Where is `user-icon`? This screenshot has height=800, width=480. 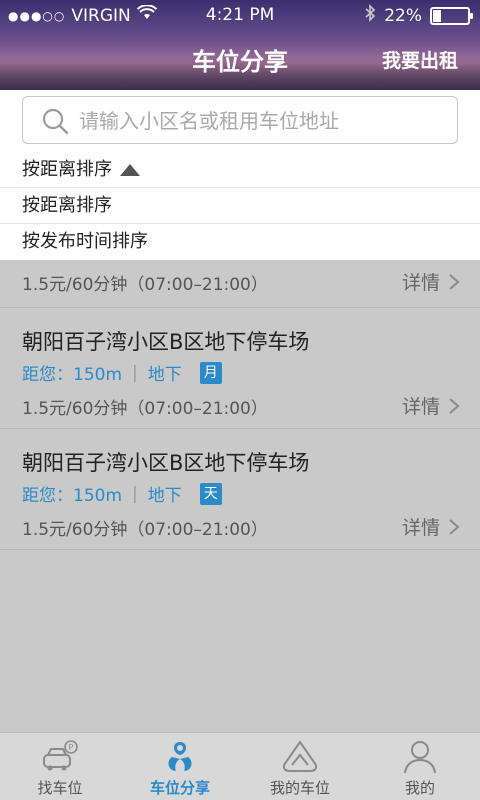 user-icon is located at coordinates (420, 757).